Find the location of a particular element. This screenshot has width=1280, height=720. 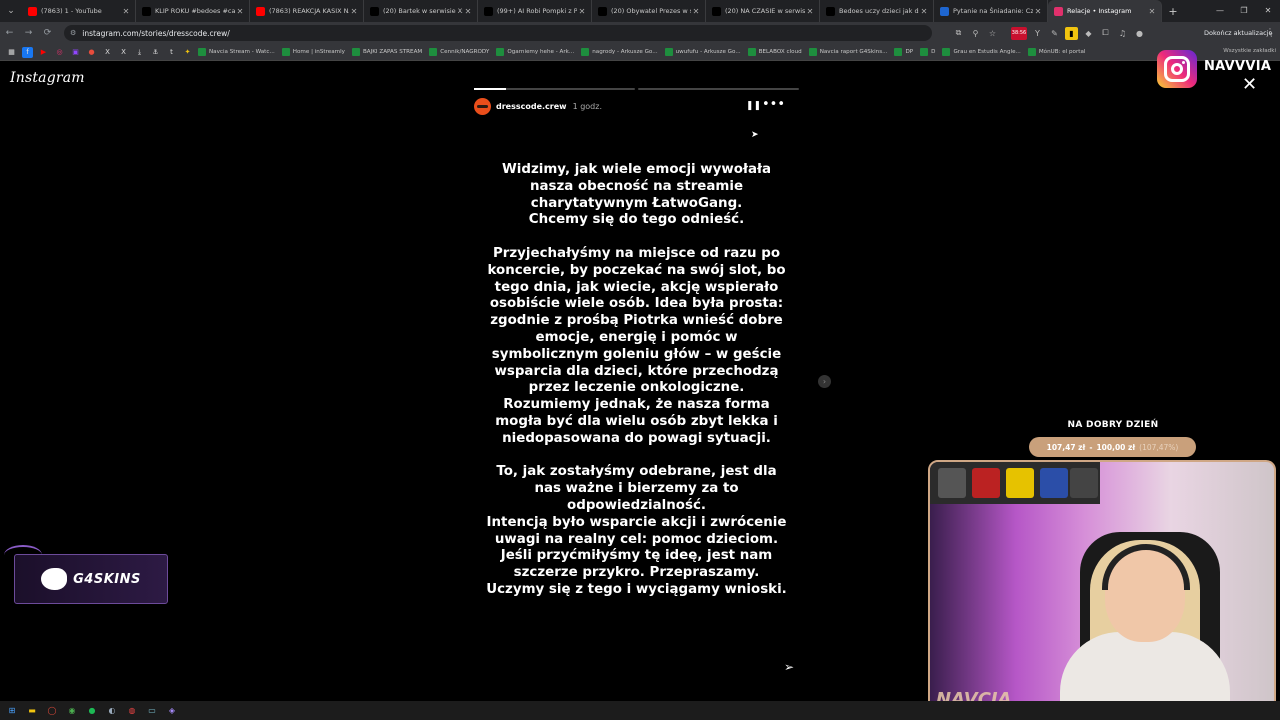

browser-tab: (20) Obywatel Prezes w serwi✕ is located at coordinates (649, 11).